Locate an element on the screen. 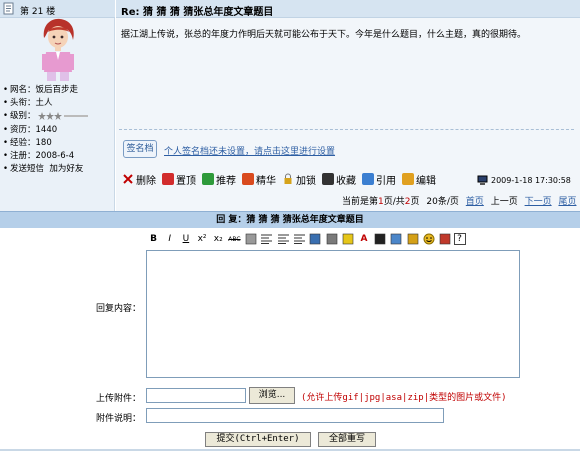 This screenshot has height=451, width=580. find-icon is located at coordinates (380, 239).